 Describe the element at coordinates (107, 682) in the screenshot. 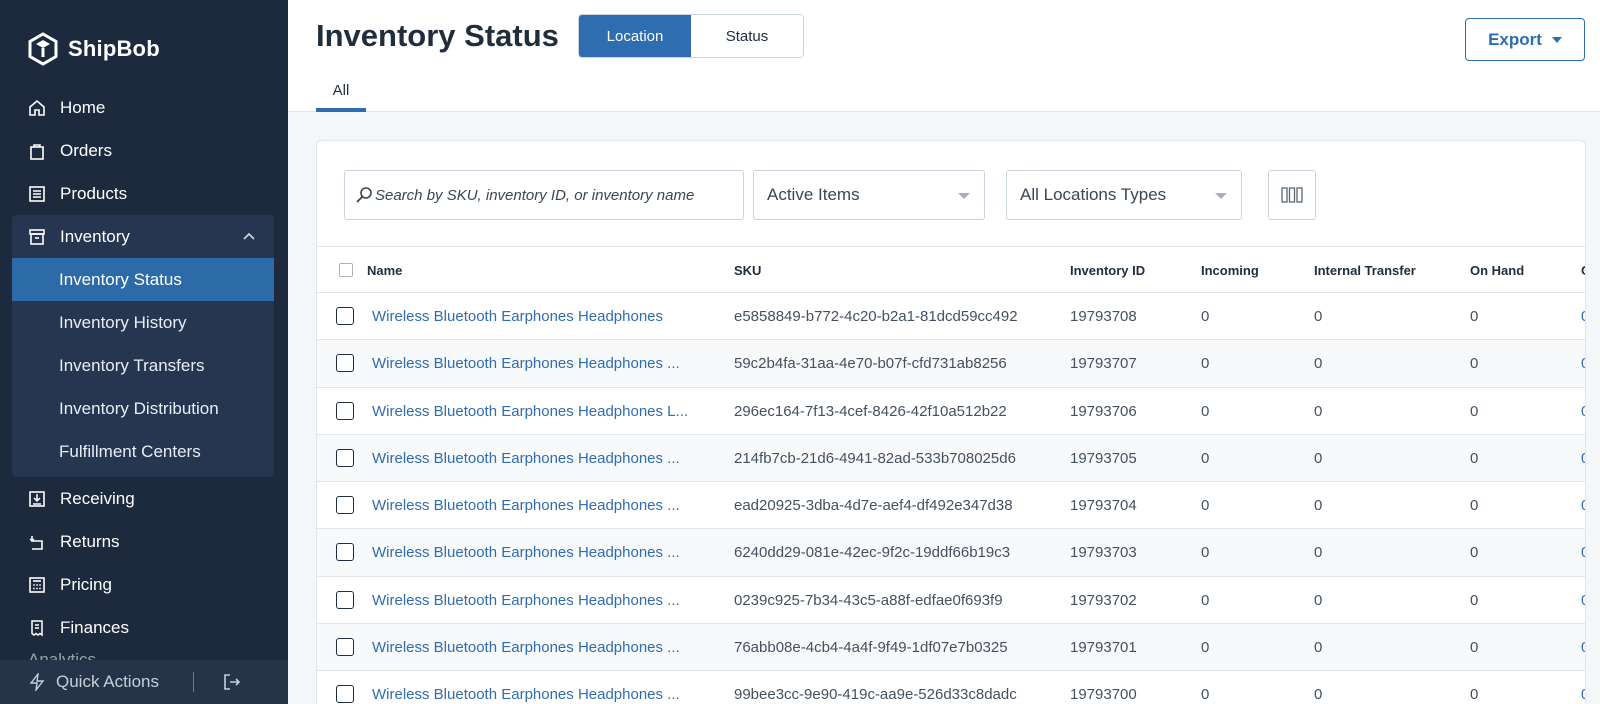

I see `quick-actions-button: Quick Actions` at that location.